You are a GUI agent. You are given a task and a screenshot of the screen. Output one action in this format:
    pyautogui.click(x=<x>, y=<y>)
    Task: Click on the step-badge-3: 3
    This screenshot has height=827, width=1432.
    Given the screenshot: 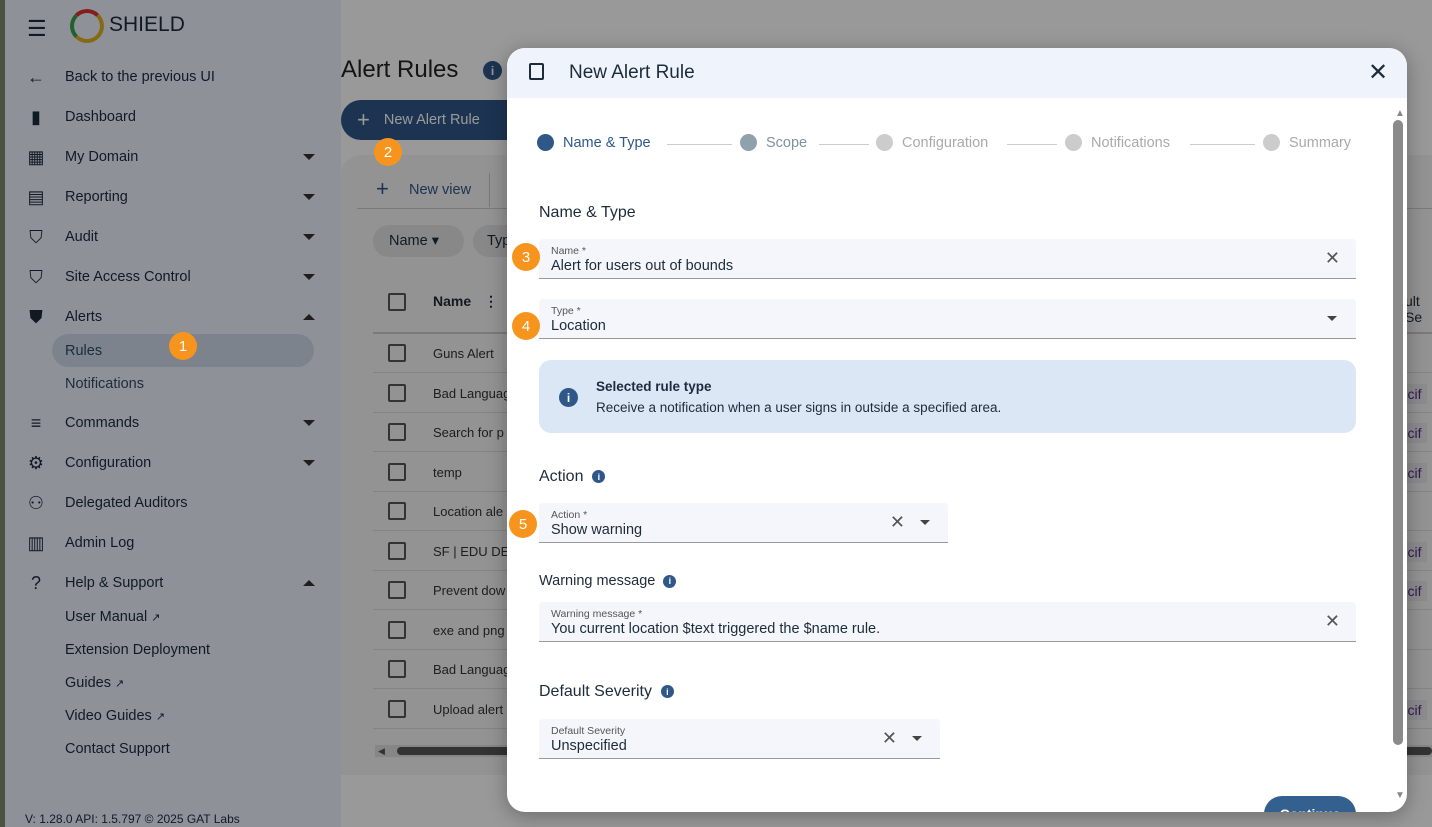 What is the action you would take?
    pyautogui.click(x=526, y=257)
    